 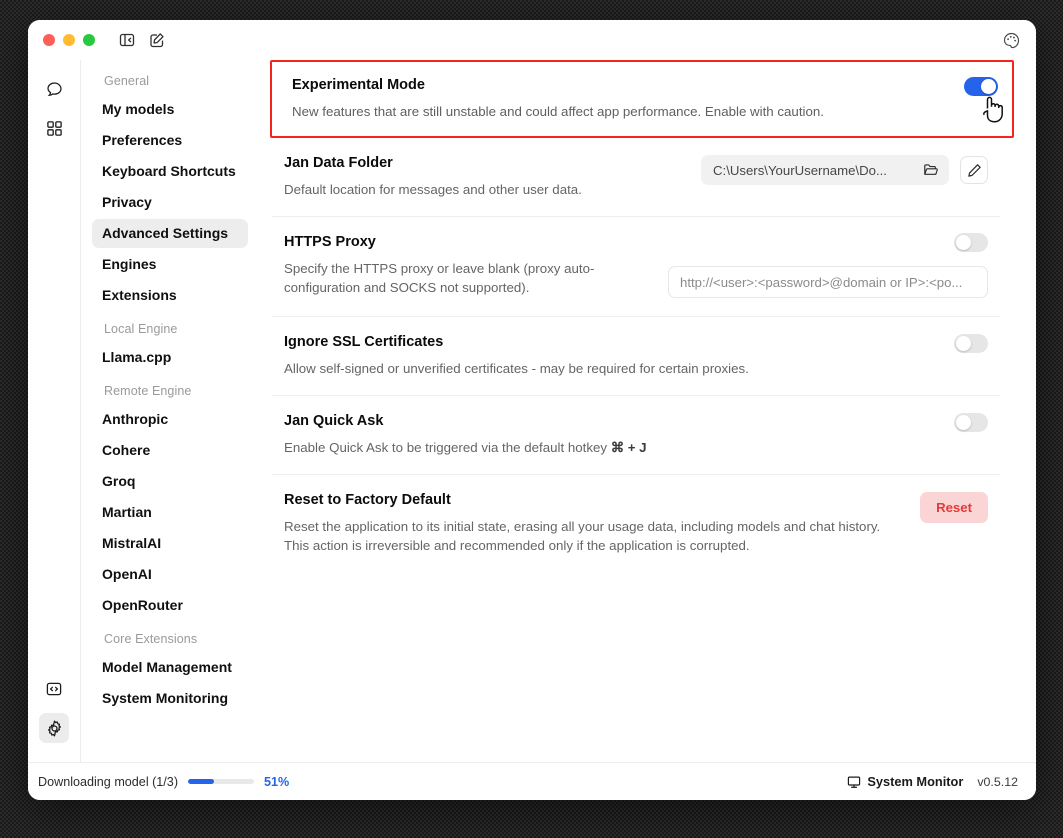 I want to click on pencil-edit-icon, so click(x=974, y=170).